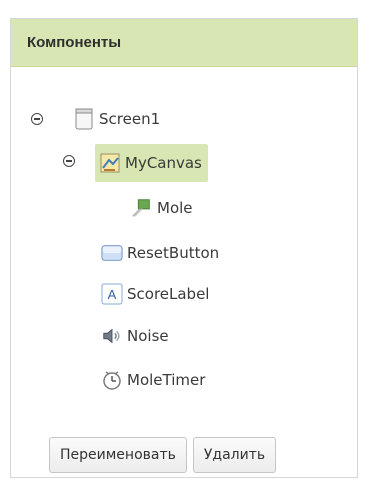 The height and width of the screenshot is (491, 369). Describe the element at coordinates (175, 208) in the screenshot. I see `tree-item-label: Mole` at that location.